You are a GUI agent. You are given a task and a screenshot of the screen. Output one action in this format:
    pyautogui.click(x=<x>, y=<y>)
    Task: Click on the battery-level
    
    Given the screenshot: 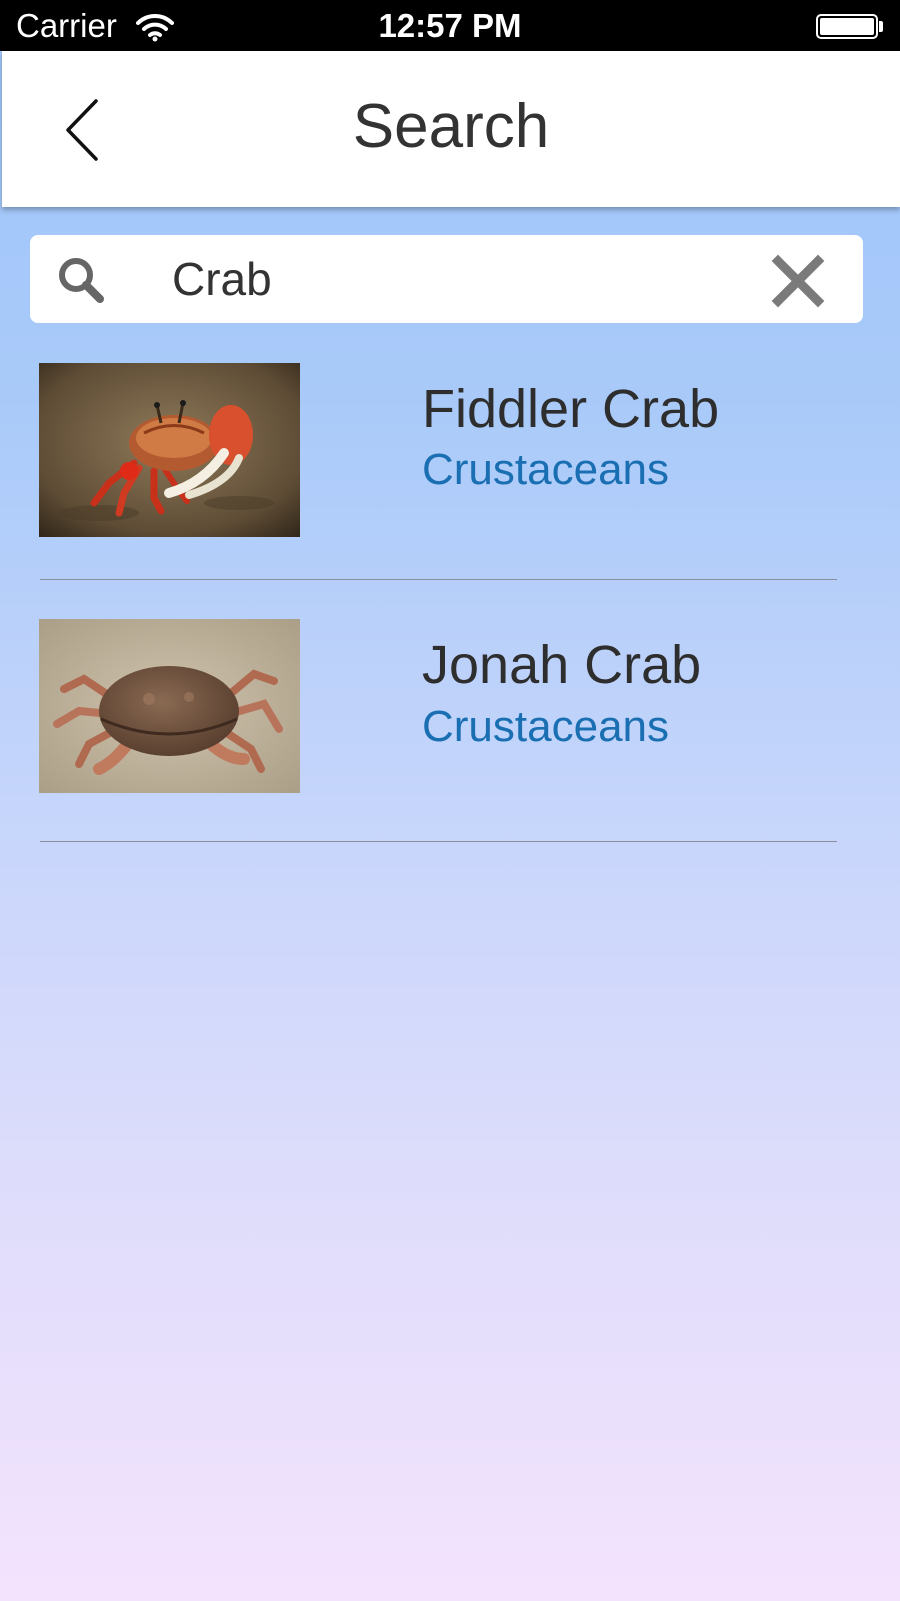 What is the action you would take?
    pyautogui.click(x=847, y=26)
    